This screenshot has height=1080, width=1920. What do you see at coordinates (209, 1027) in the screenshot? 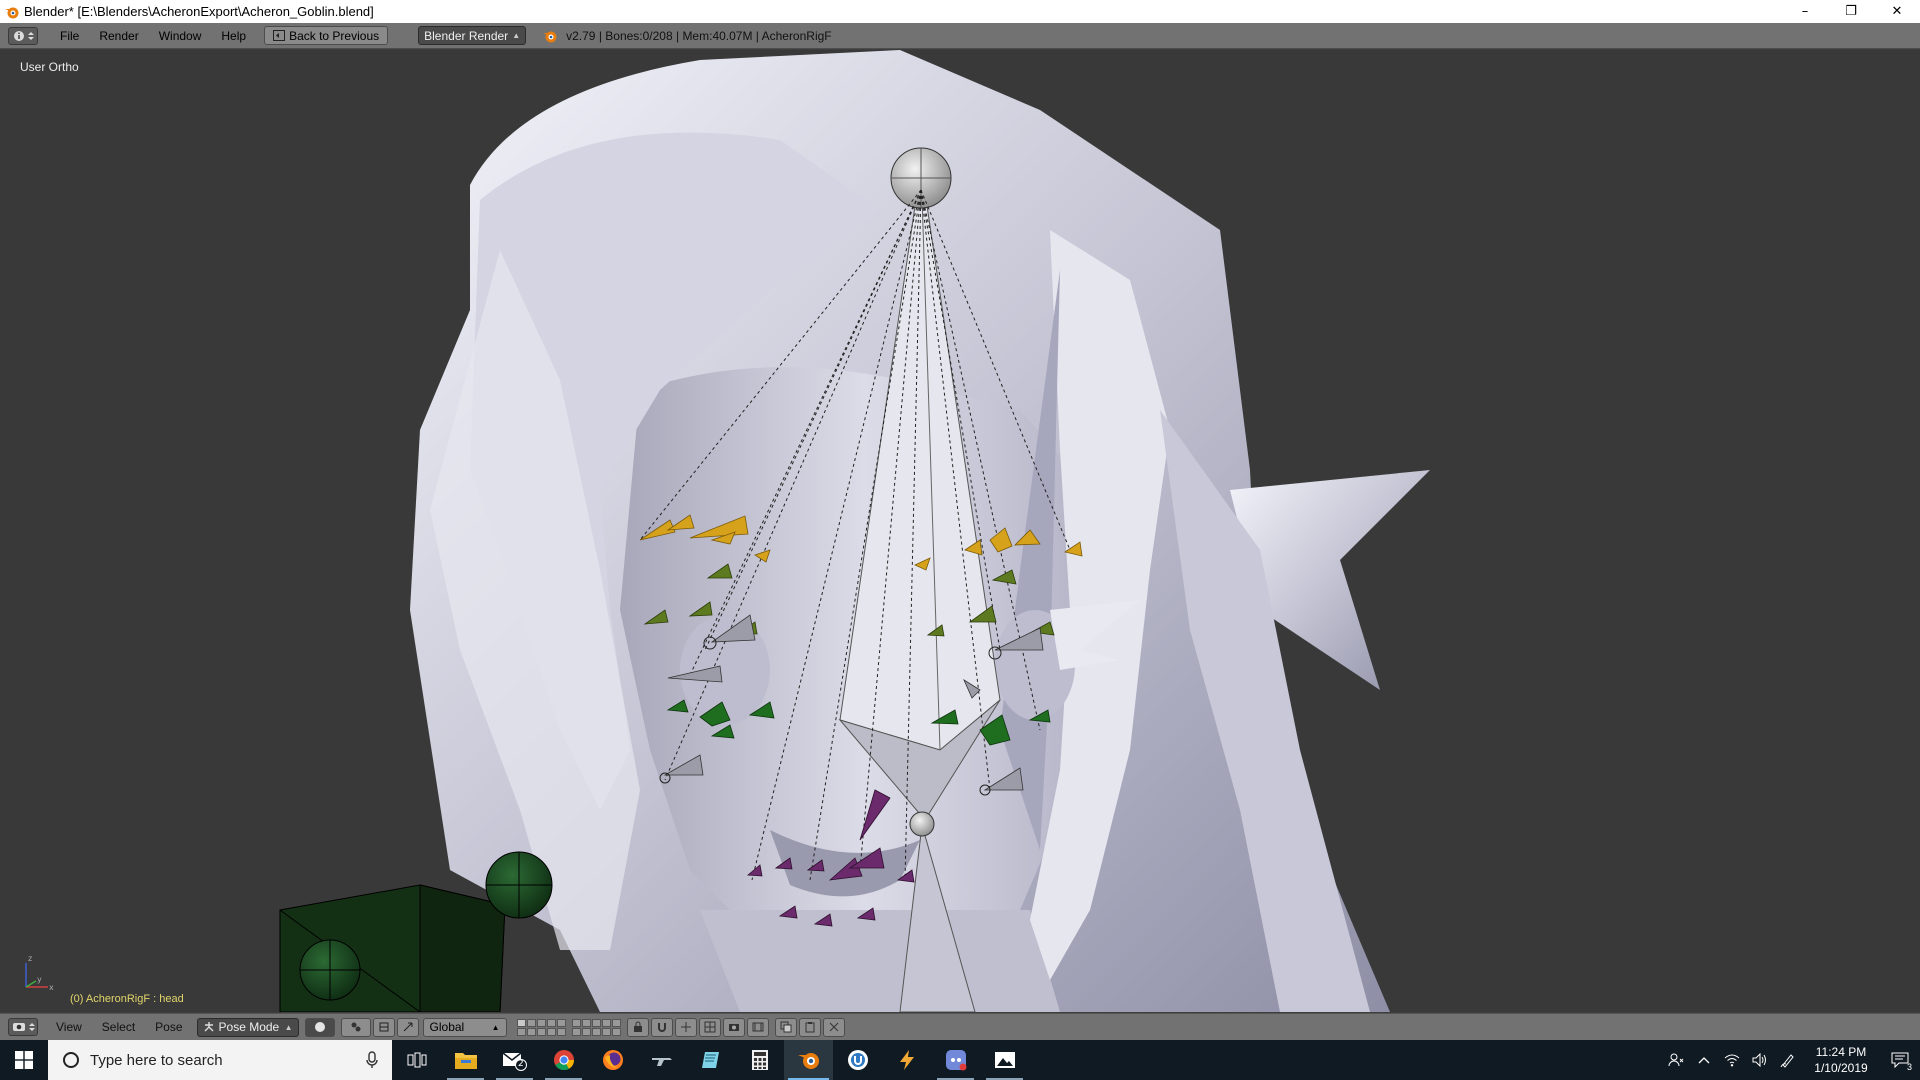
I see `pose-mode-icon` at bounding box center [209, 1027].